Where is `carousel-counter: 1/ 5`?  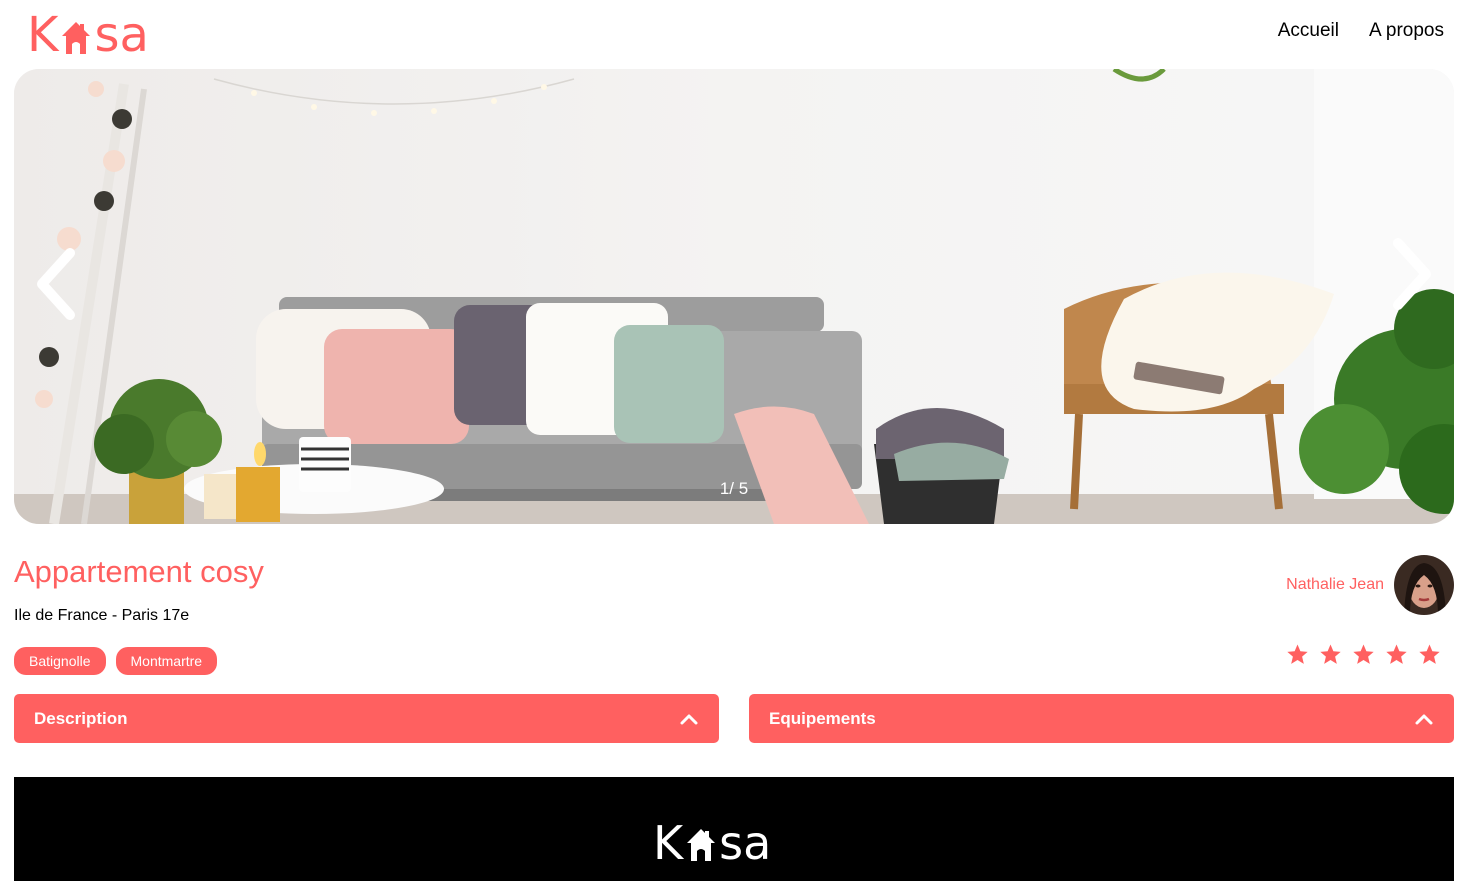 carousel-counter: 1/ 5 is located at coordinates (734, 488).